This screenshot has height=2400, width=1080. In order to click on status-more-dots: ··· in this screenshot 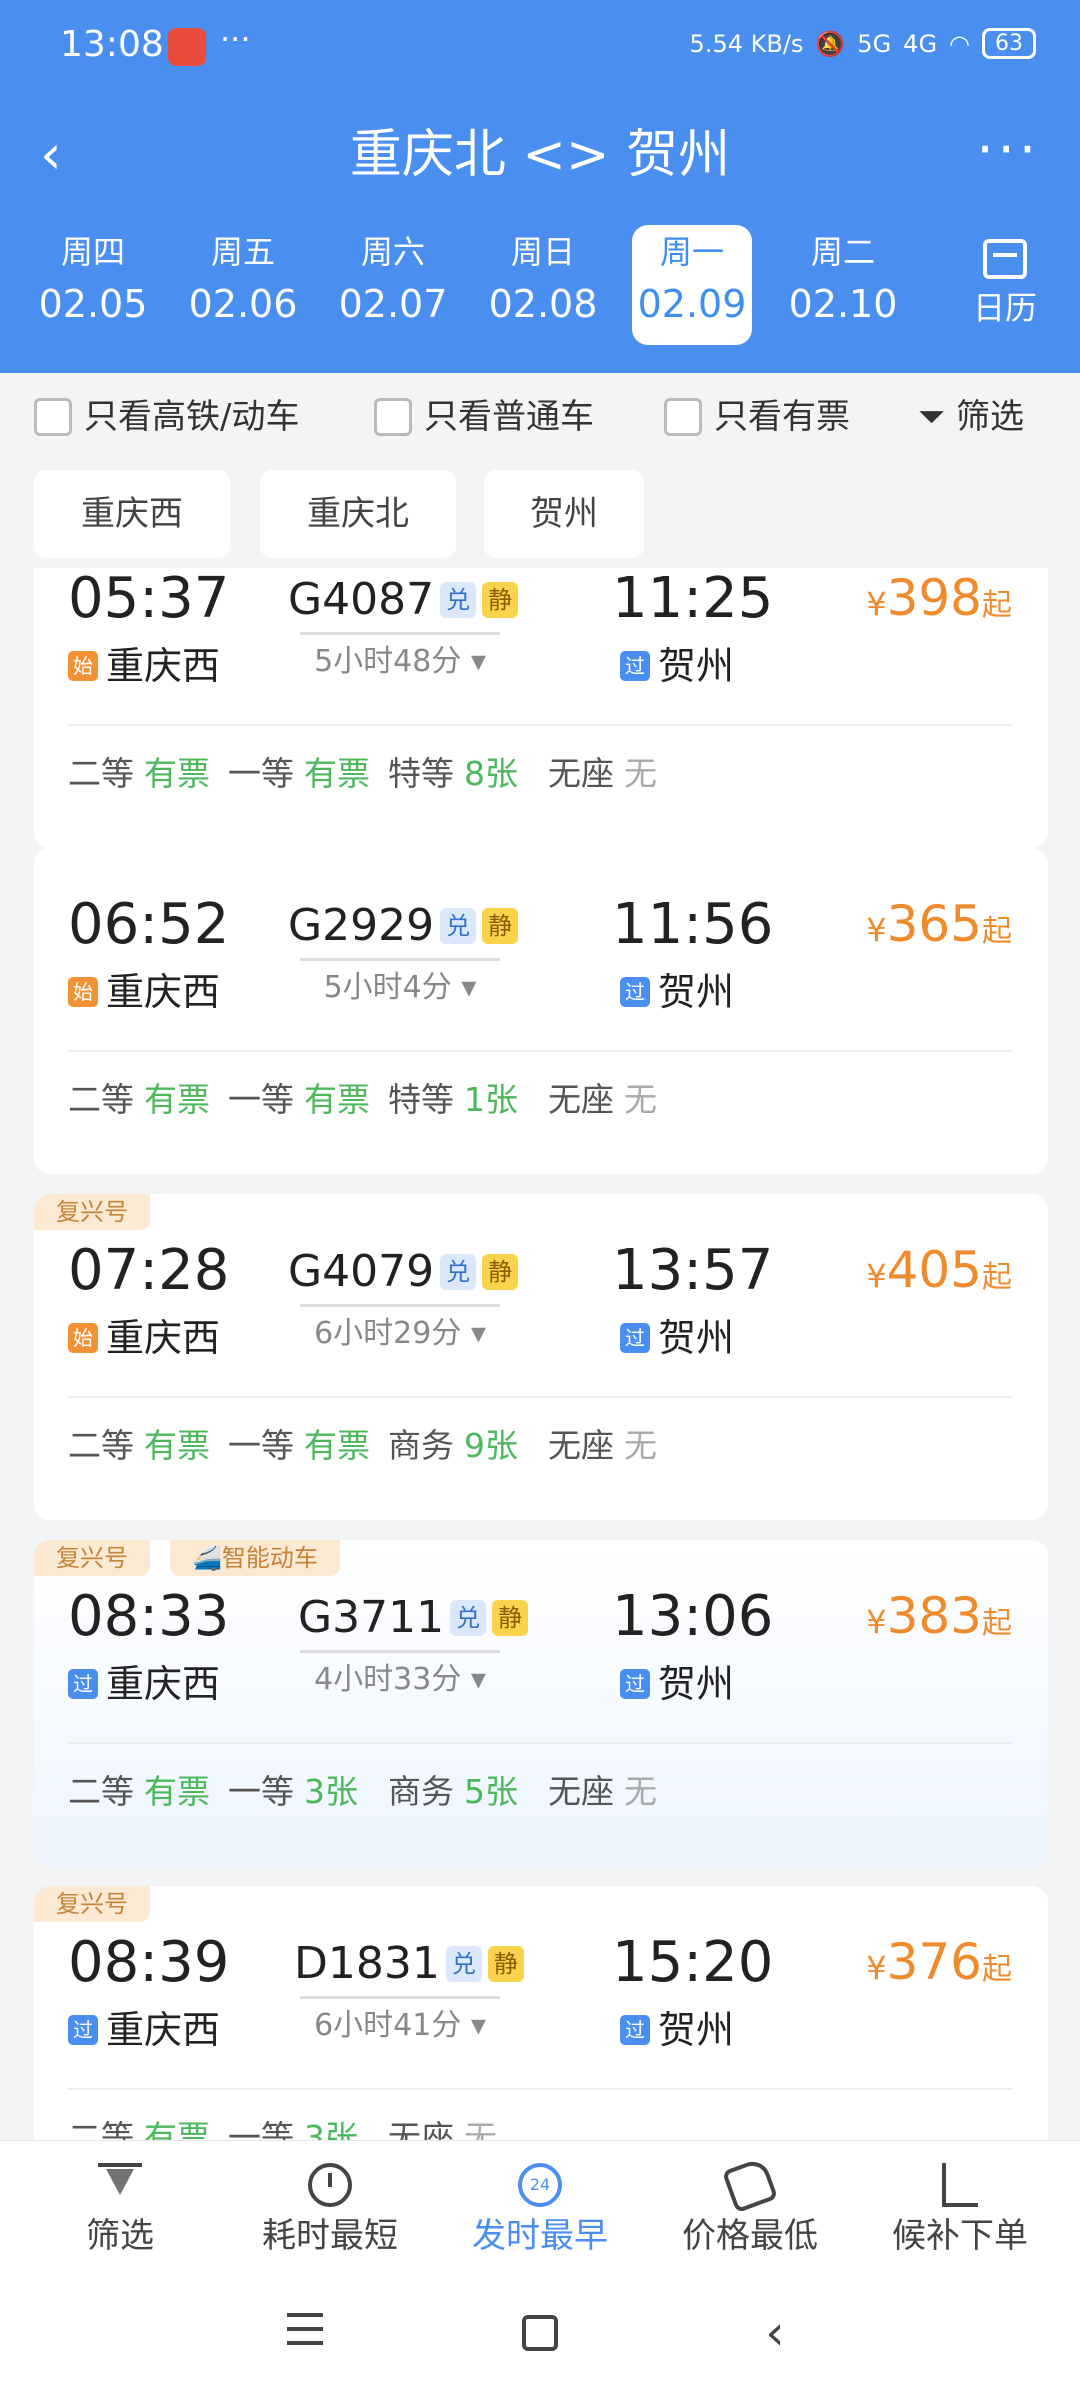, I will do `click(235, 39)`.